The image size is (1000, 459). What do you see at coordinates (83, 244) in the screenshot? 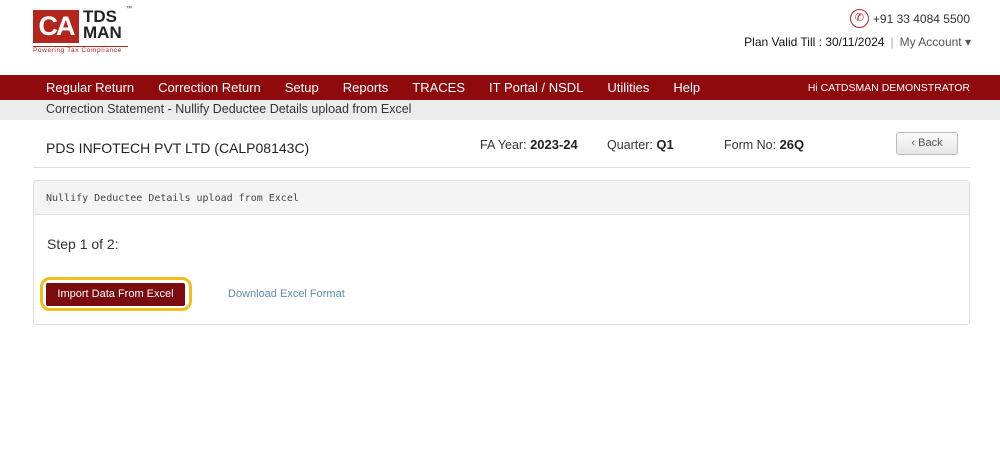
I see `step-indicator: Step 1 of 2:` at bounding box center [83, 244].